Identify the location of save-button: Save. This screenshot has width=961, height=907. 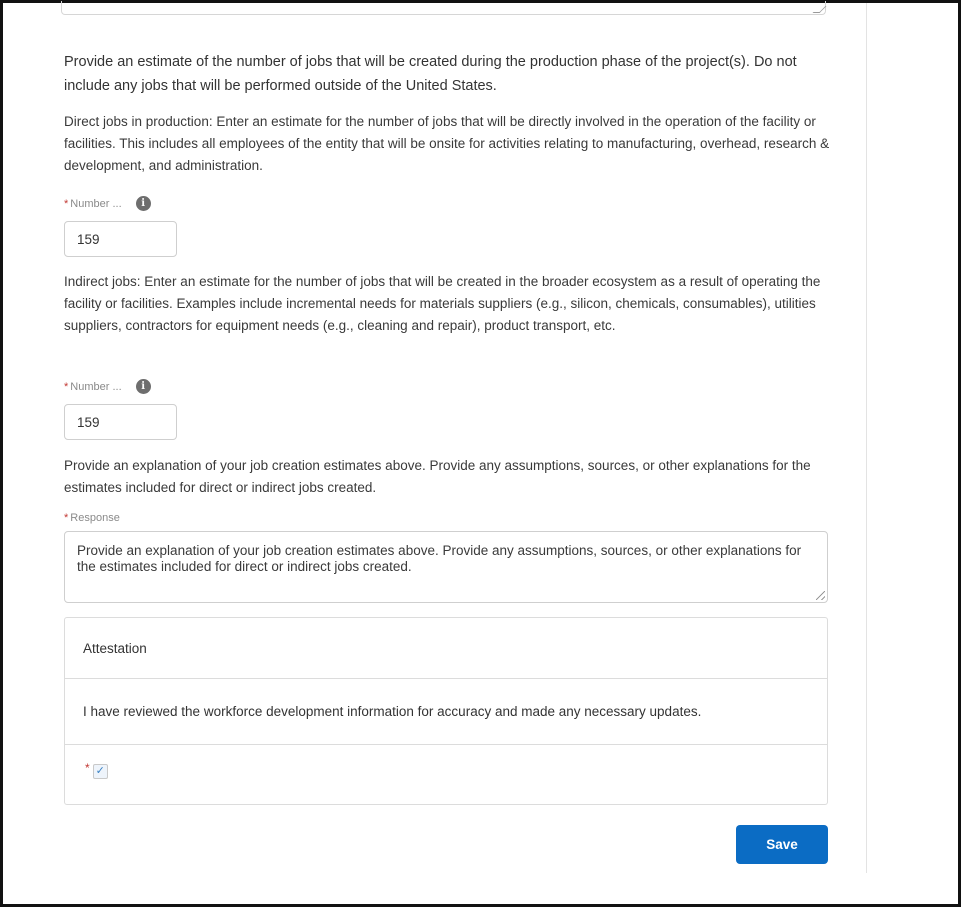
(782, 844).